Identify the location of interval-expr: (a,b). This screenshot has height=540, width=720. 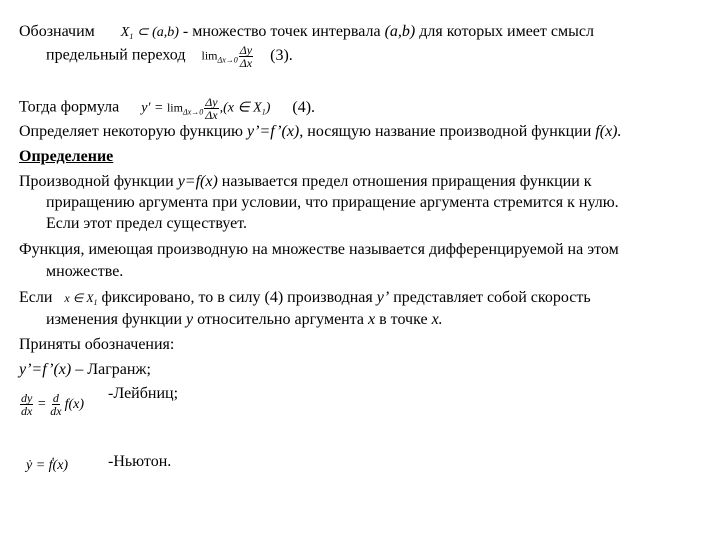
(400, 31).